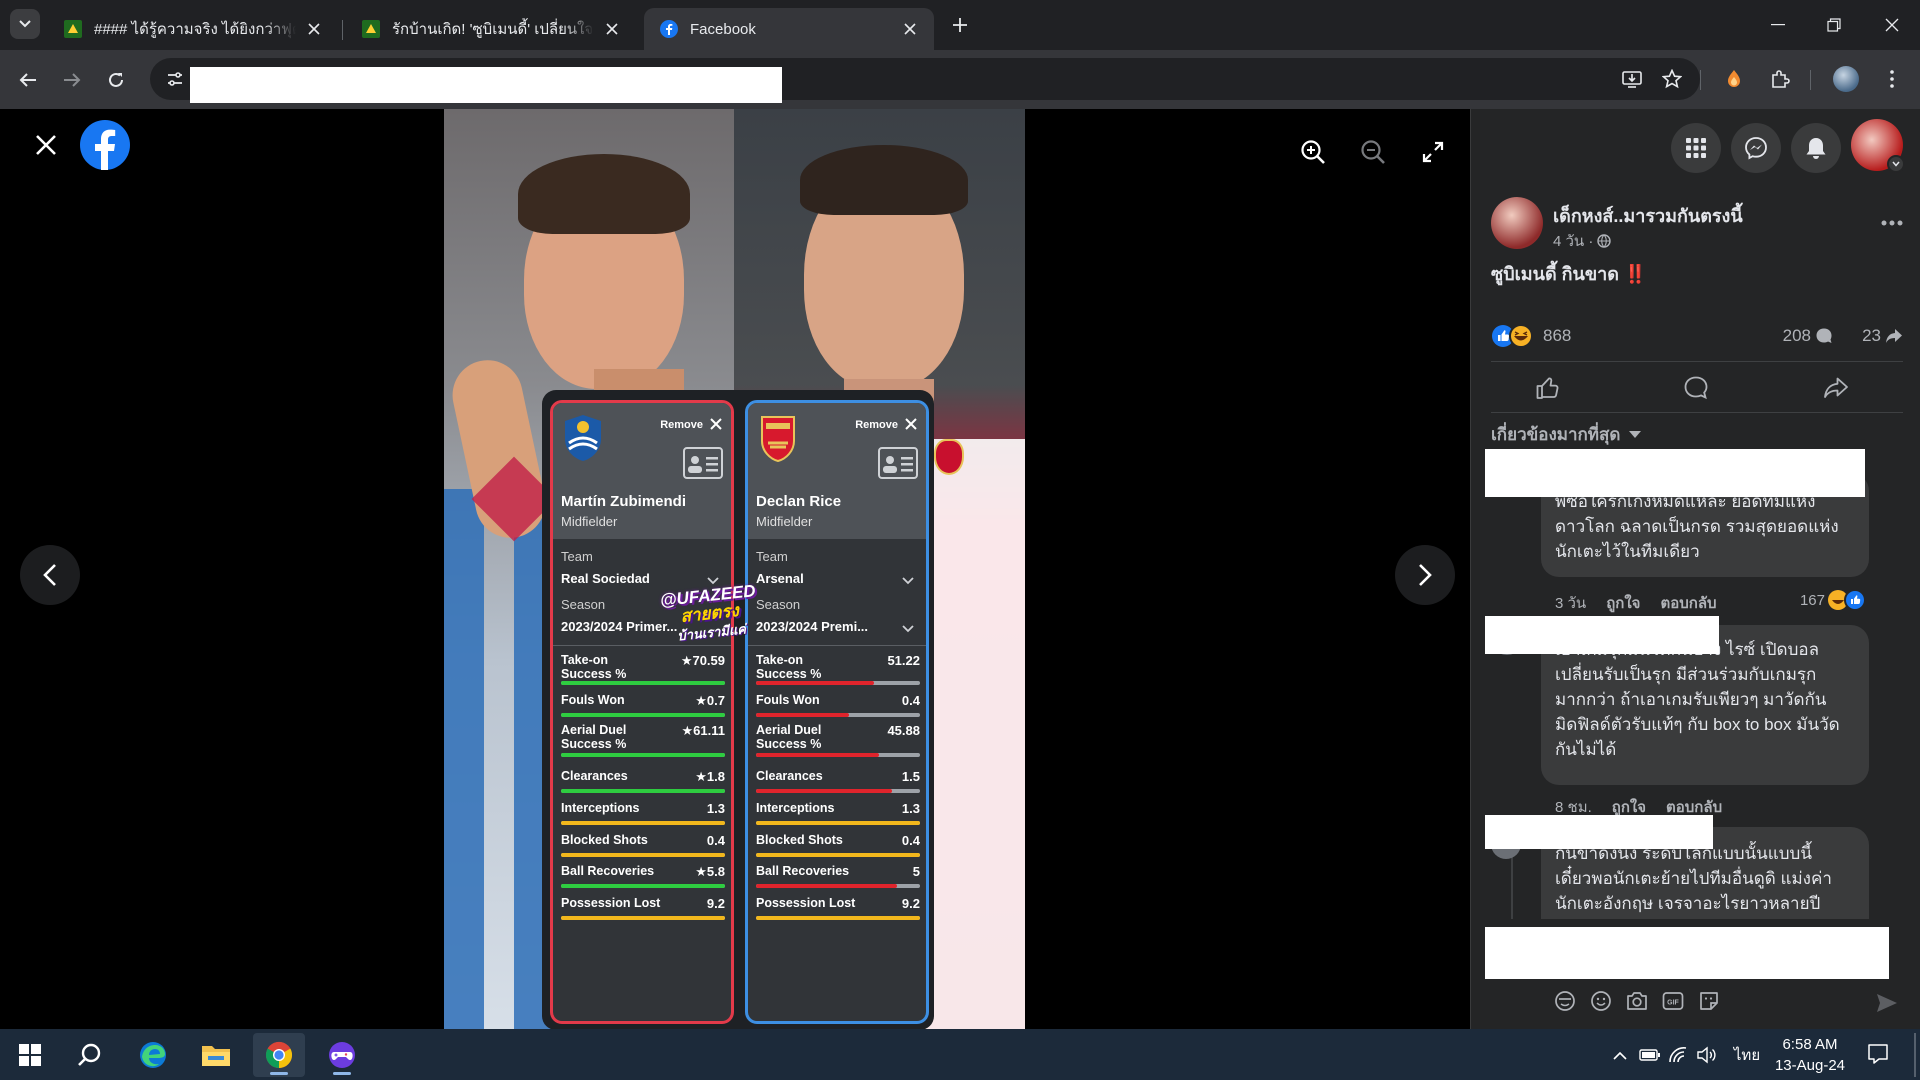 This screenshot has height=1080, width=1920. Describe the element at coordinates (1836, 388) in the screenshot. I see `share-button` at that location.